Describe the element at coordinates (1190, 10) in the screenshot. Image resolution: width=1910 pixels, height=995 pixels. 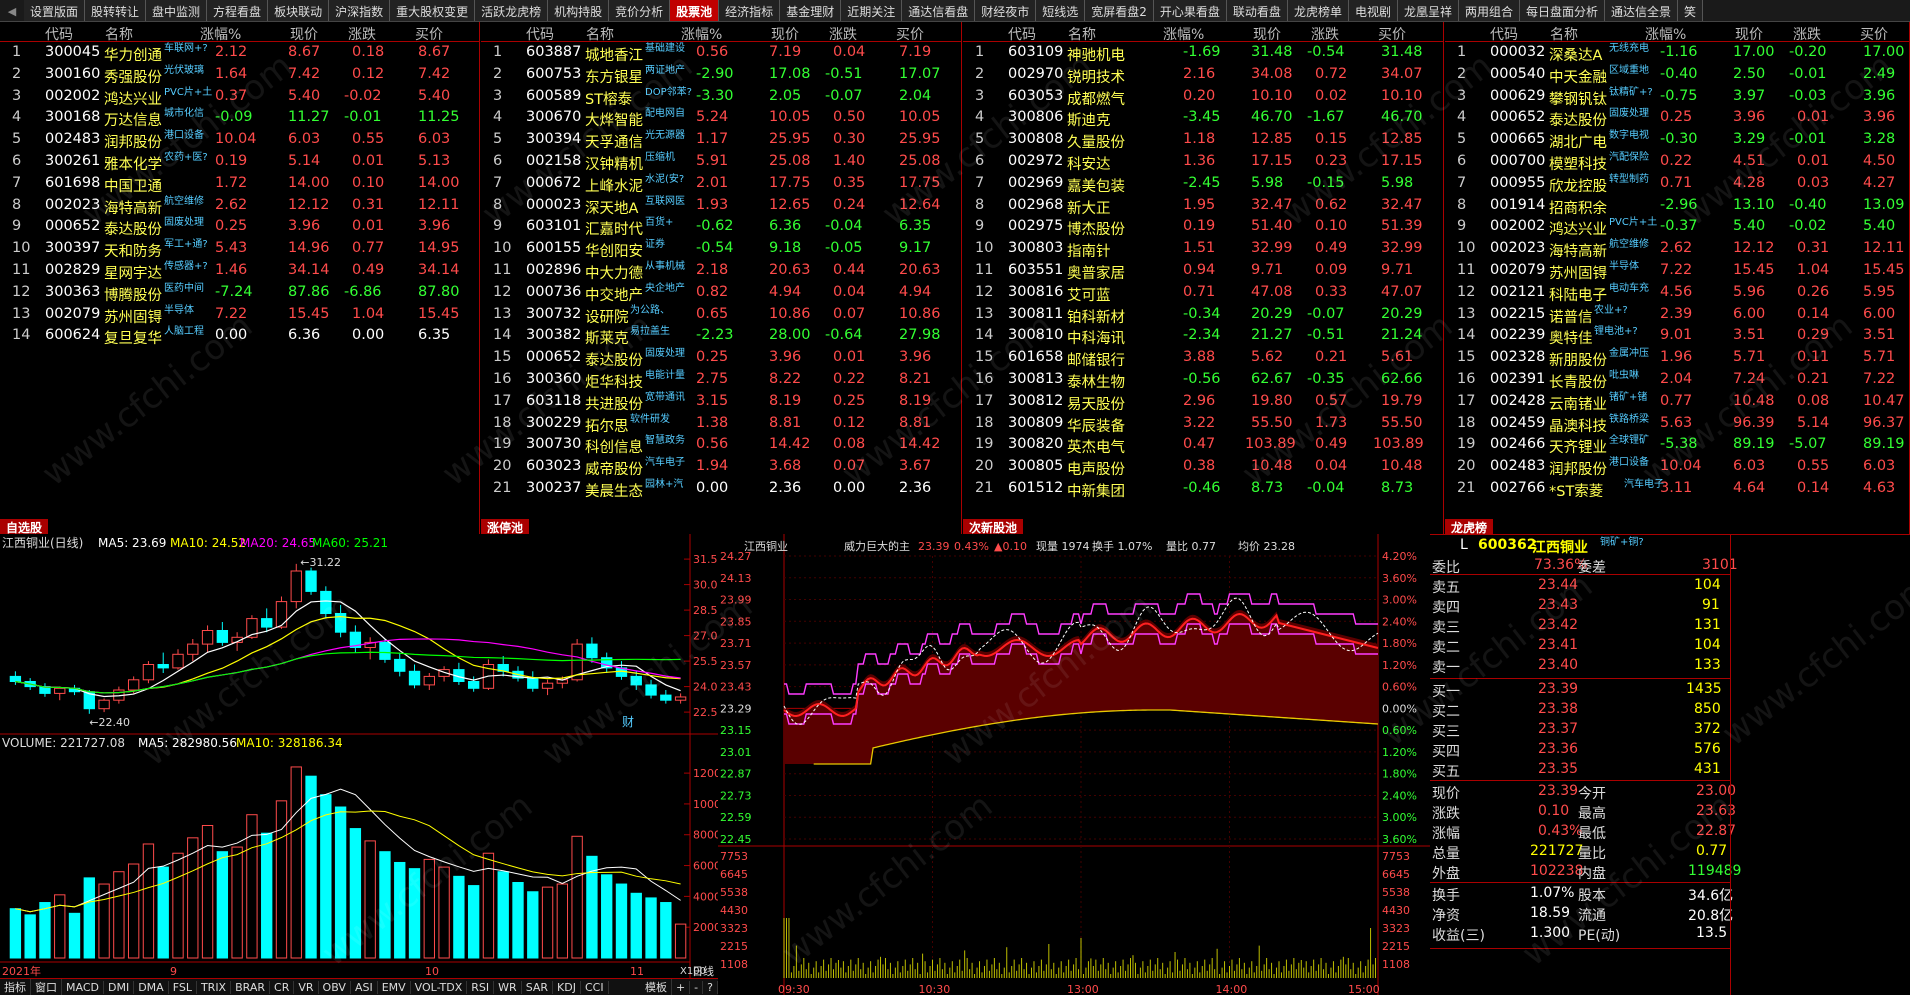
I see `tab-18: 开心果看盘` at that location.